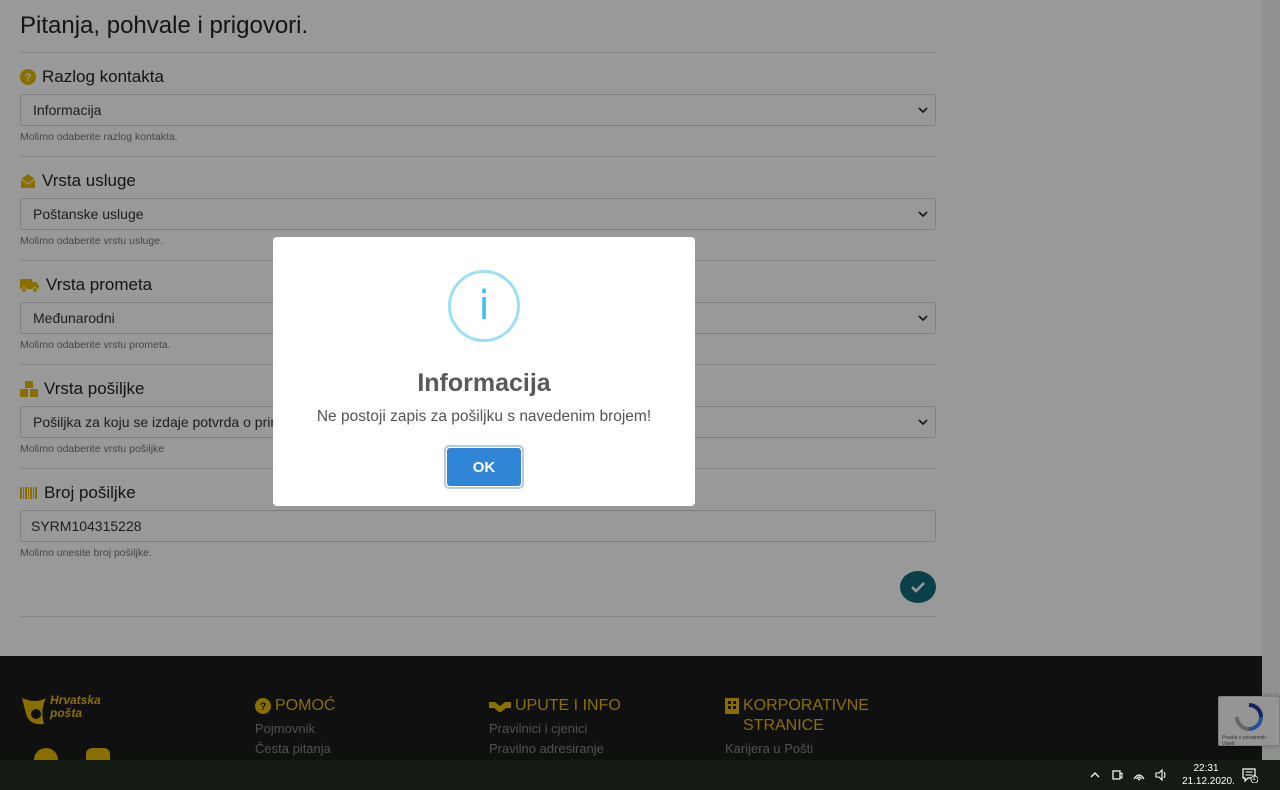 This screenshot has width=1280, height=790. I want to click on ok-button: OK, so click(484, 467).